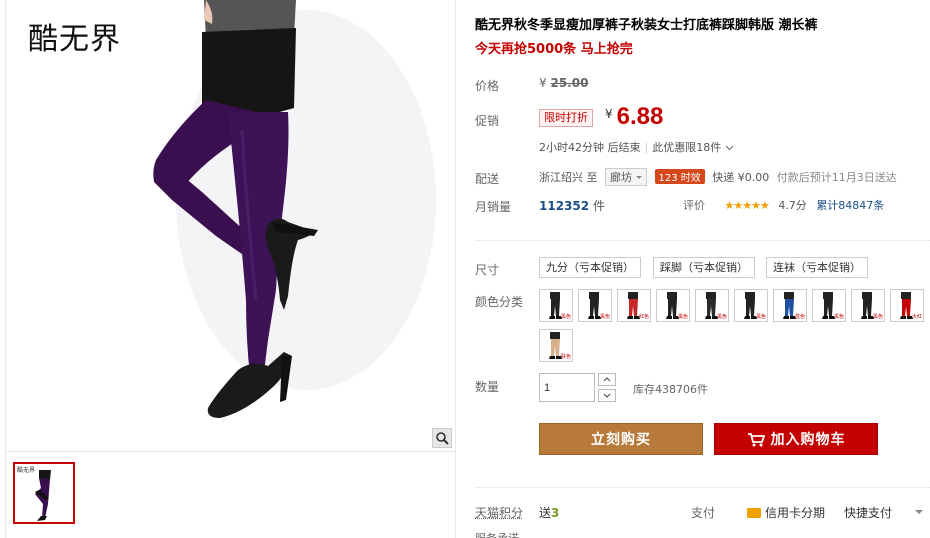  What do you see at coordinates (808, 440) in the screenshot?
I see `add-to-cart-label: 加入购物车` at bounding box center [808, 440].